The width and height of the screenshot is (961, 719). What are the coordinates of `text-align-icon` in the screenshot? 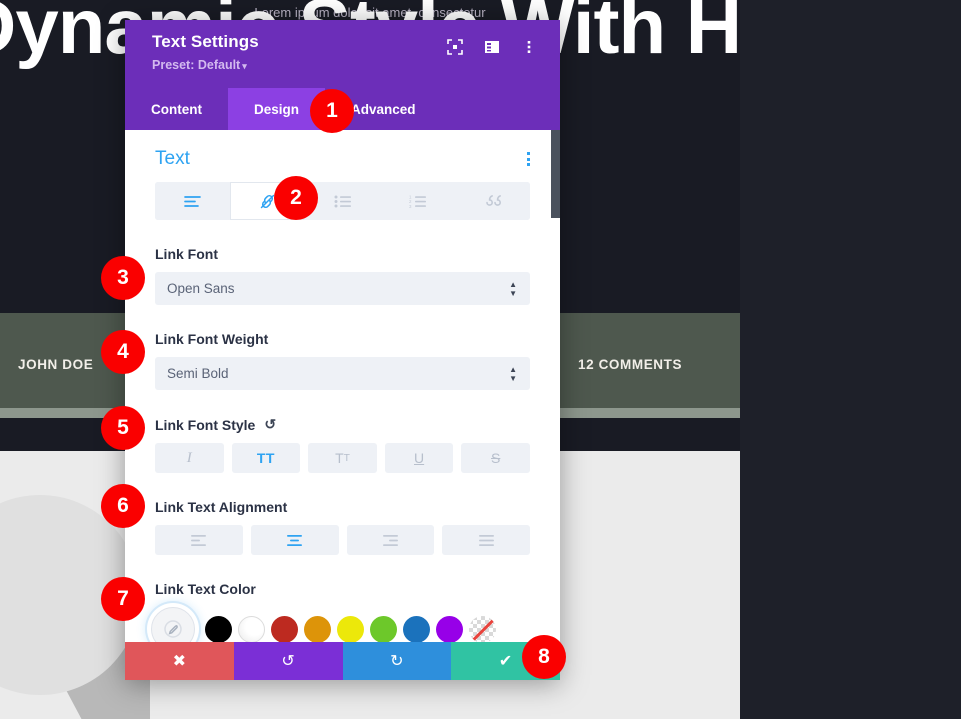 It's located at (192, 201).